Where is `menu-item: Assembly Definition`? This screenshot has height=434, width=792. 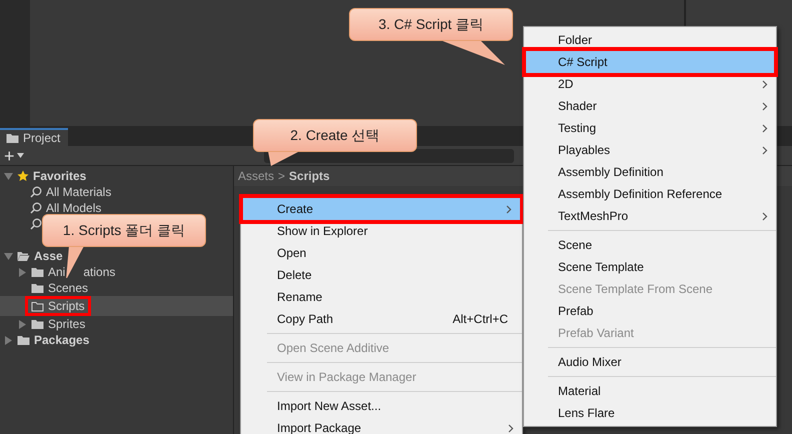 menu-item: Assembly Definition is located at coordinates (650, 172).